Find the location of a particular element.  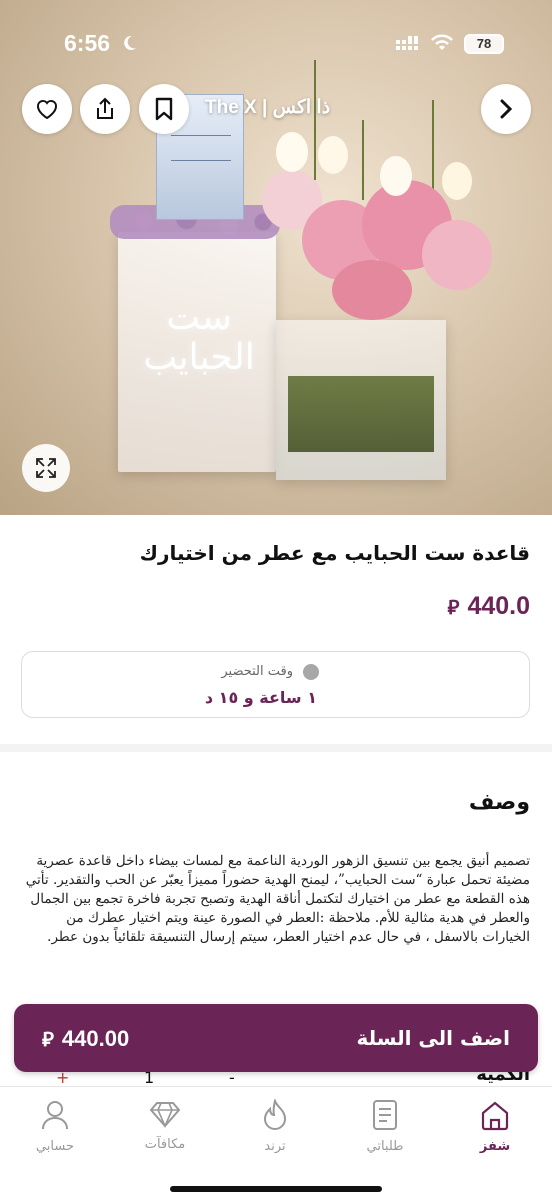

add-to-cart-label: اضف الى السلة is located at coordinates (433, 1038).